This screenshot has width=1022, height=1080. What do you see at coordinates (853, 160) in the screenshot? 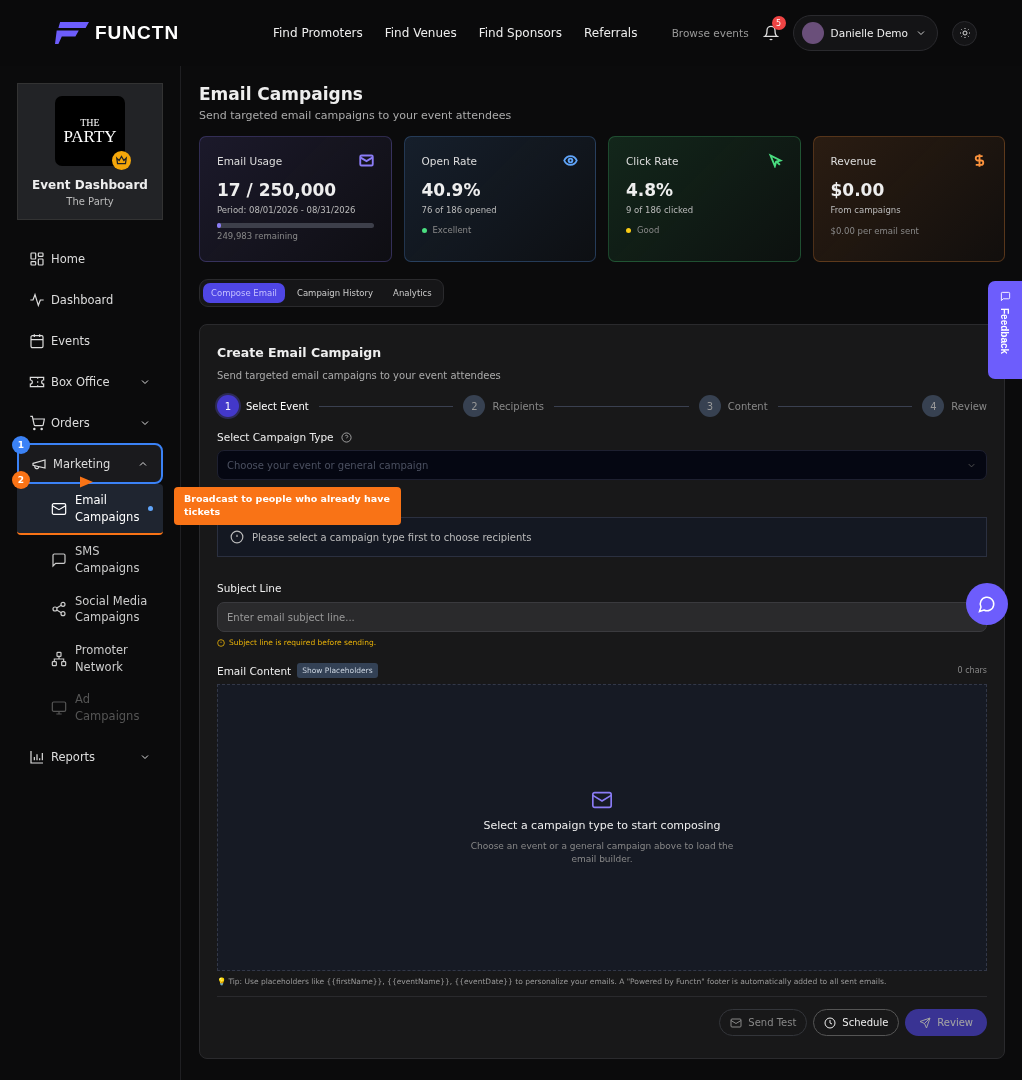
I see `stat-label: Revenue` at bounding box center [853, 160].